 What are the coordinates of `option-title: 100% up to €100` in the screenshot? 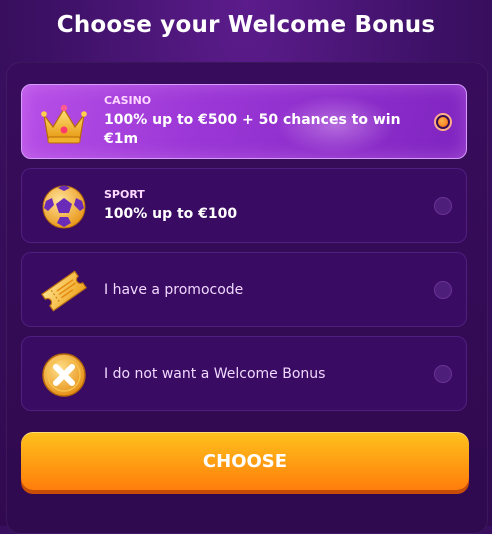 It's located at (171, 213).